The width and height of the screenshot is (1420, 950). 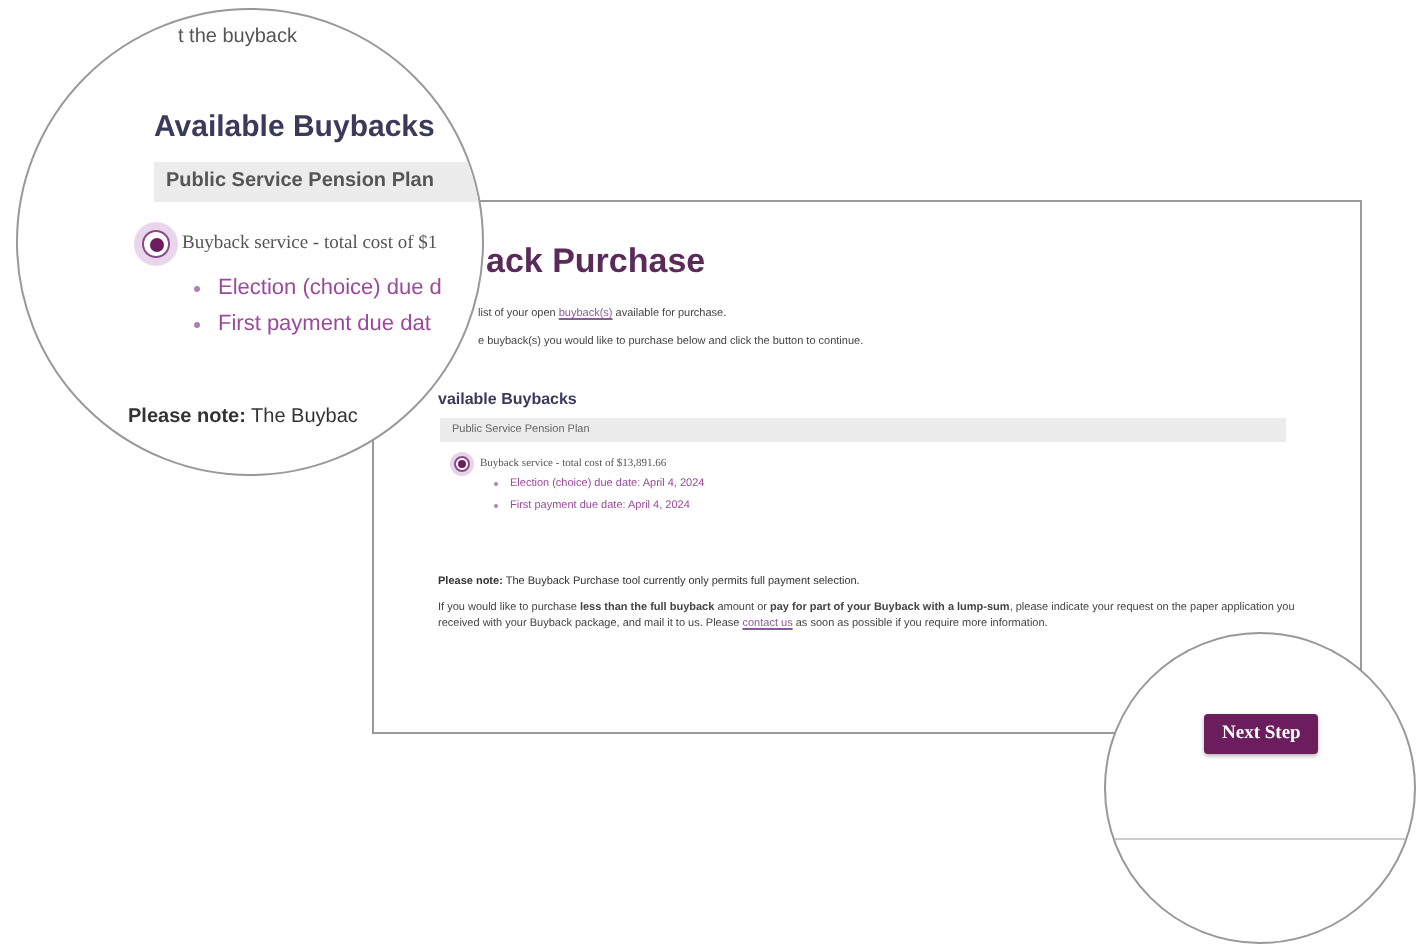 What do you see at coordinates (507, 400) in the screenshot?
I see `section-heading: vailable Buybacks` at bounding box center [507, 400].